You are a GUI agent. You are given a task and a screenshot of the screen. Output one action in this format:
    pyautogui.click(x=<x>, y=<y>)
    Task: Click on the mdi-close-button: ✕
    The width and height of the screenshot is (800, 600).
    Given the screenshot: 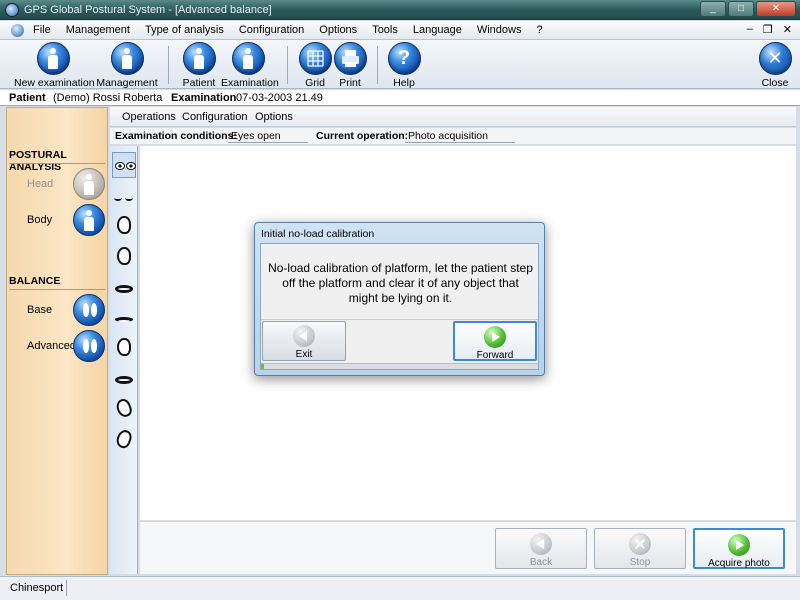 What is the action you would take?
    pyautogui.click(x=787, y=29)
    